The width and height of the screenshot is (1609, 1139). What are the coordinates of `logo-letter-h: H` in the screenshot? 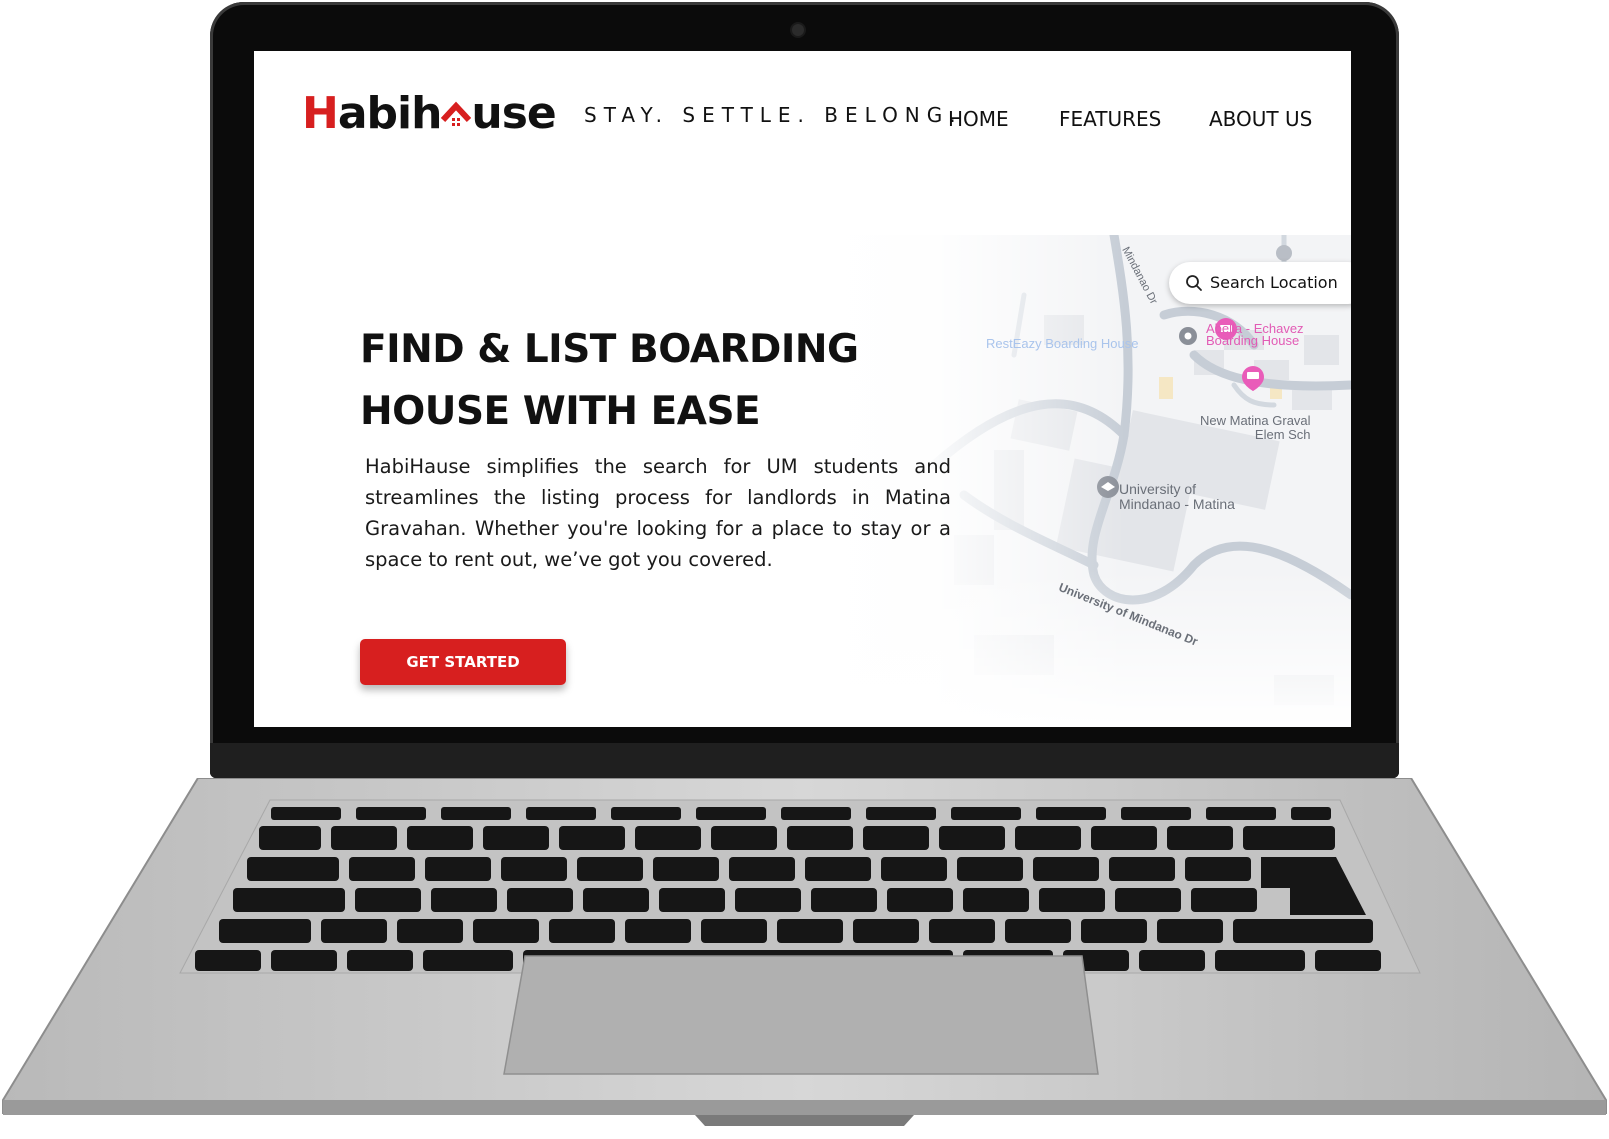 It's located at (320, 113).